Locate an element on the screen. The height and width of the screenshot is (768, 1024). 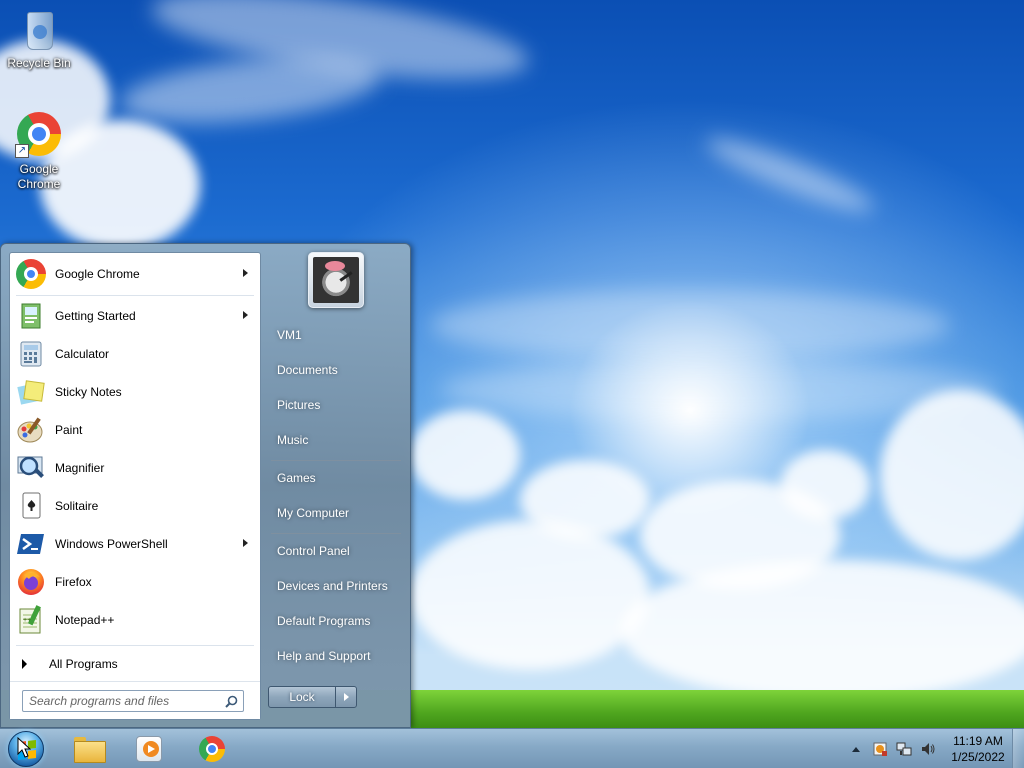
program-label: Calculator is located at coordinates (82, 354).